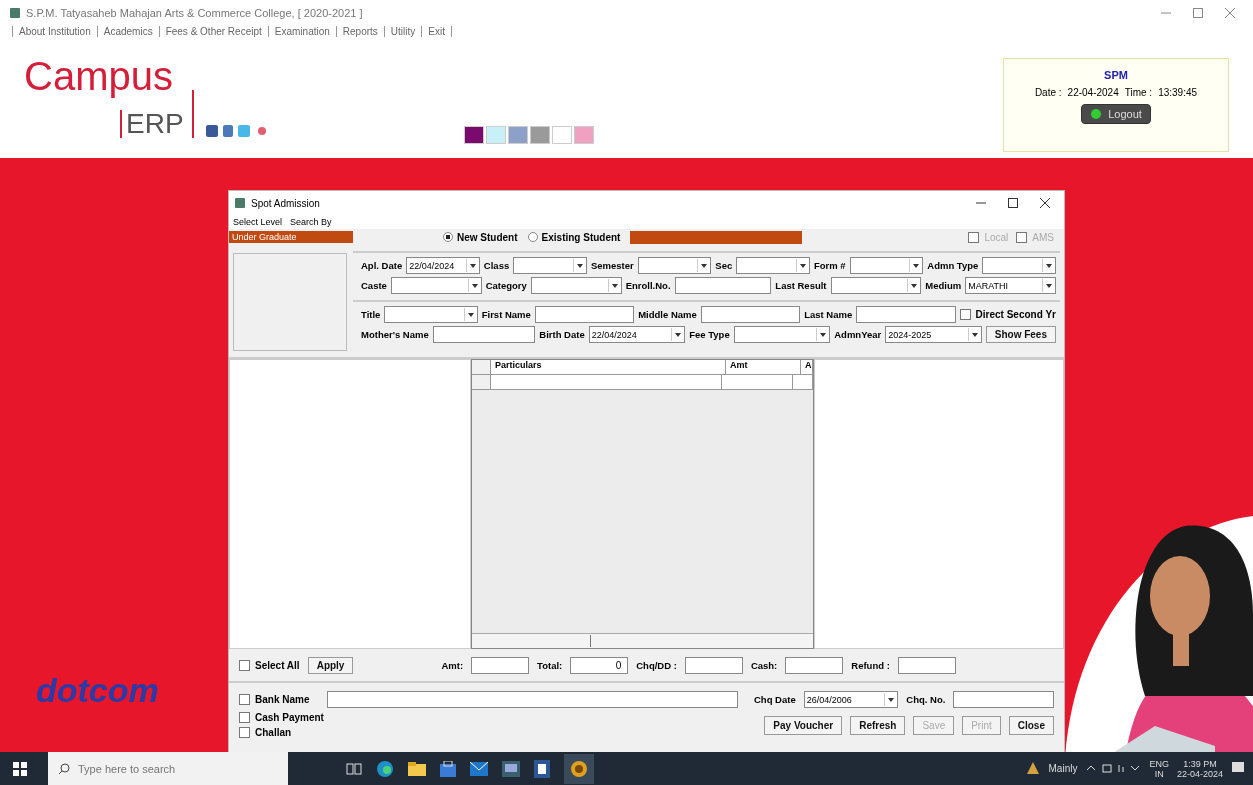 The image size is (1253, 785). What do you see at coordinates (1116, 114) in the screenshot?
I see `logout-button: Logout` at bounding box center [1116, 114].